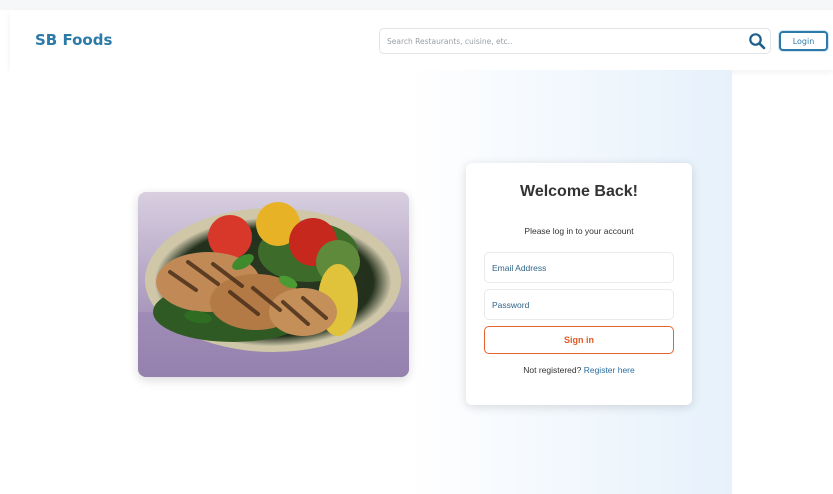 Image resolution: width=833 pixels, height=494 pixels. What do you see at coordinates (575, 41) in the screenshot?
I see `search-input` at bounding box center [575, 41].